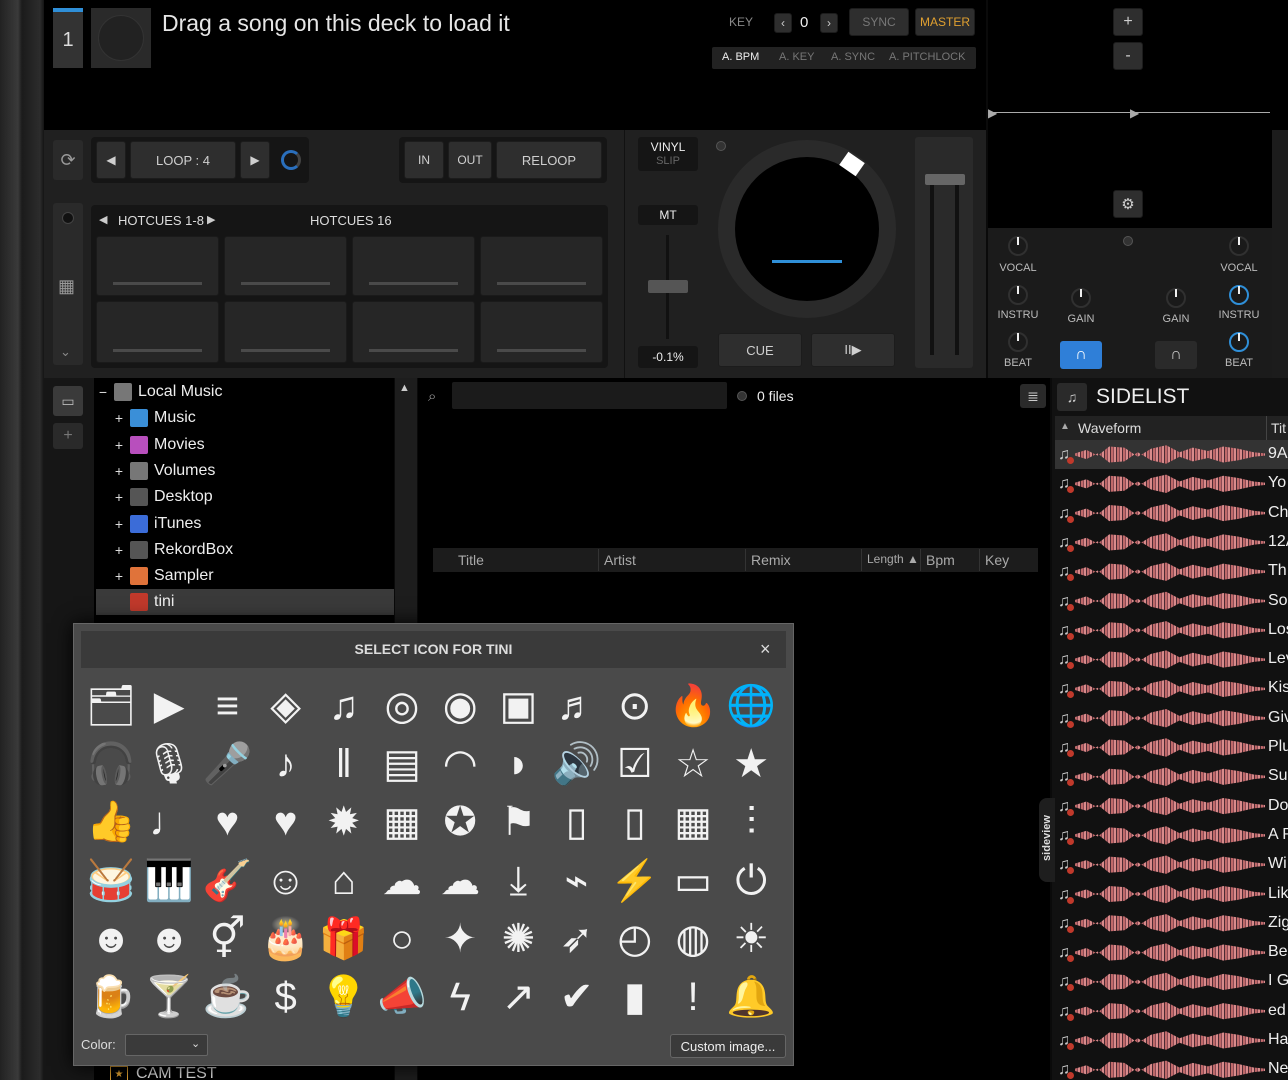 The width and height of the screenshot is (1288, 1080). What do you see at coordinates (245, 392) in the screenshot?
I see `tree-item-local-music: − Local Music` at bounding box center [245, 392].